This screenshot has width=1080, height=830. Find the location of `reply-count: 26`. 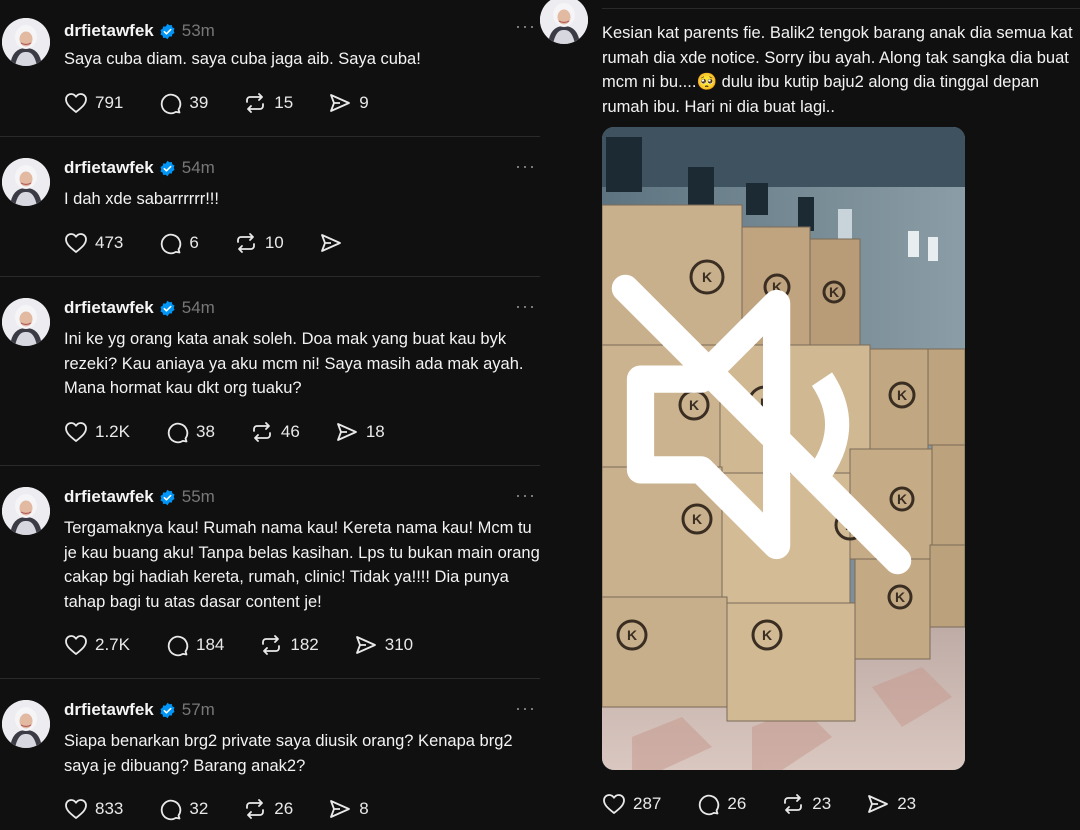

reply-count: 26 is located at coordinates (737, 803).